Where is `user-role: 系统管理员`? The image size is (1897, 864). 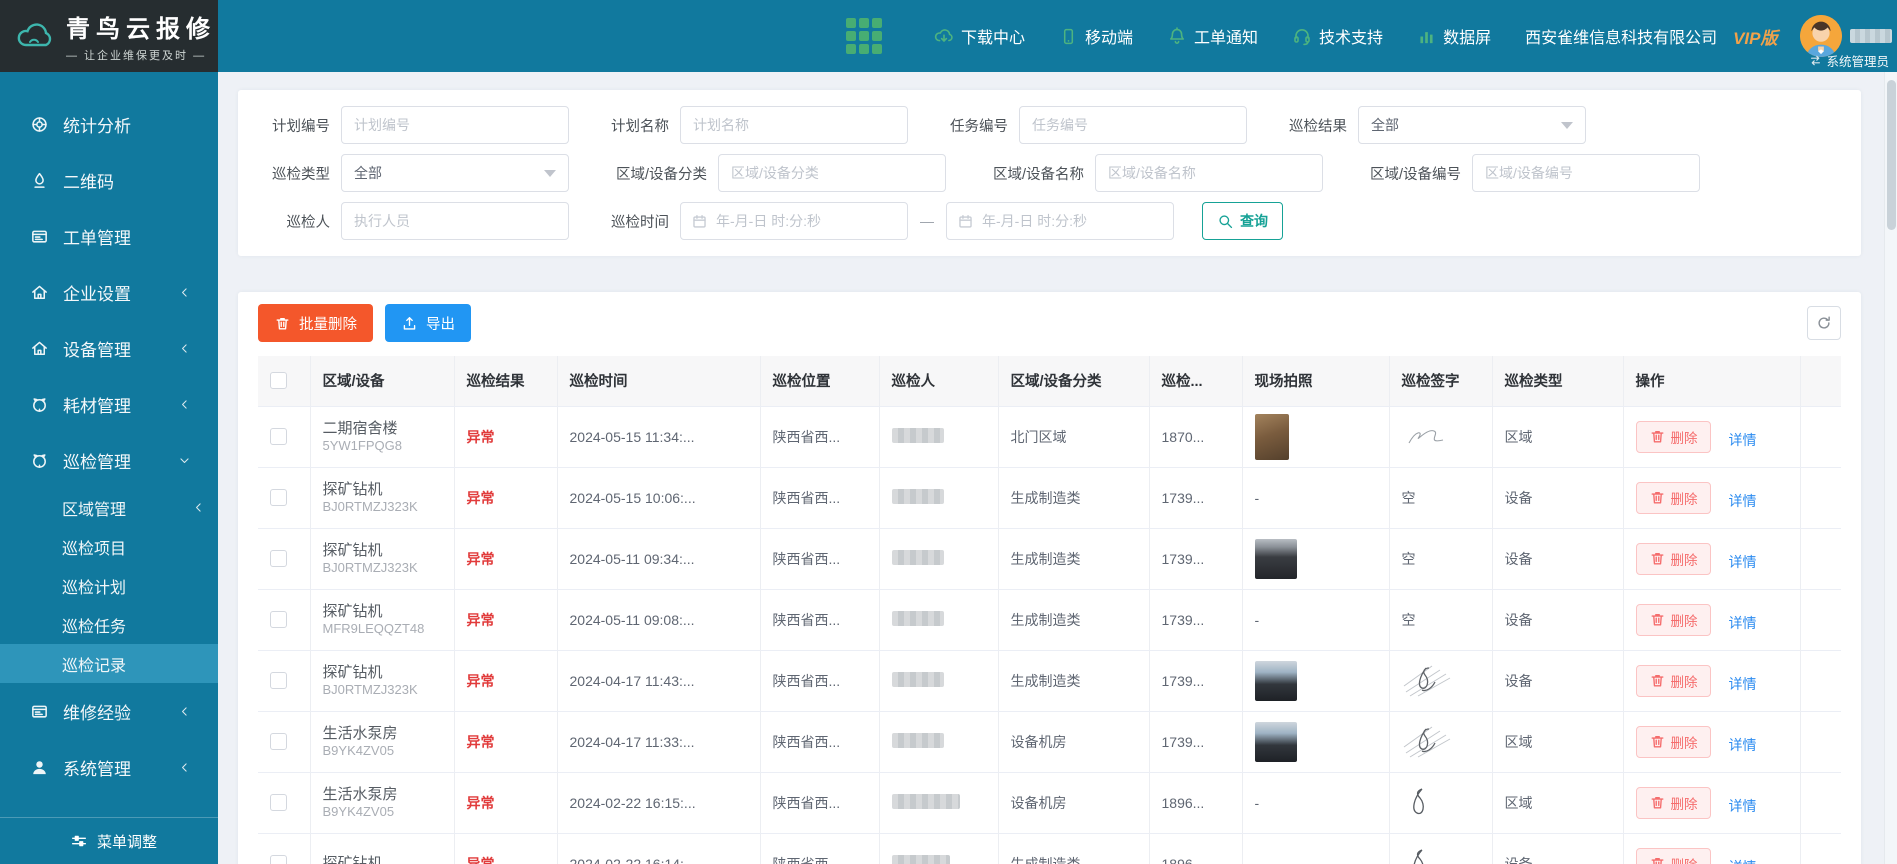 user-role: 系统管理员 is located at coordinates (1849, 60).